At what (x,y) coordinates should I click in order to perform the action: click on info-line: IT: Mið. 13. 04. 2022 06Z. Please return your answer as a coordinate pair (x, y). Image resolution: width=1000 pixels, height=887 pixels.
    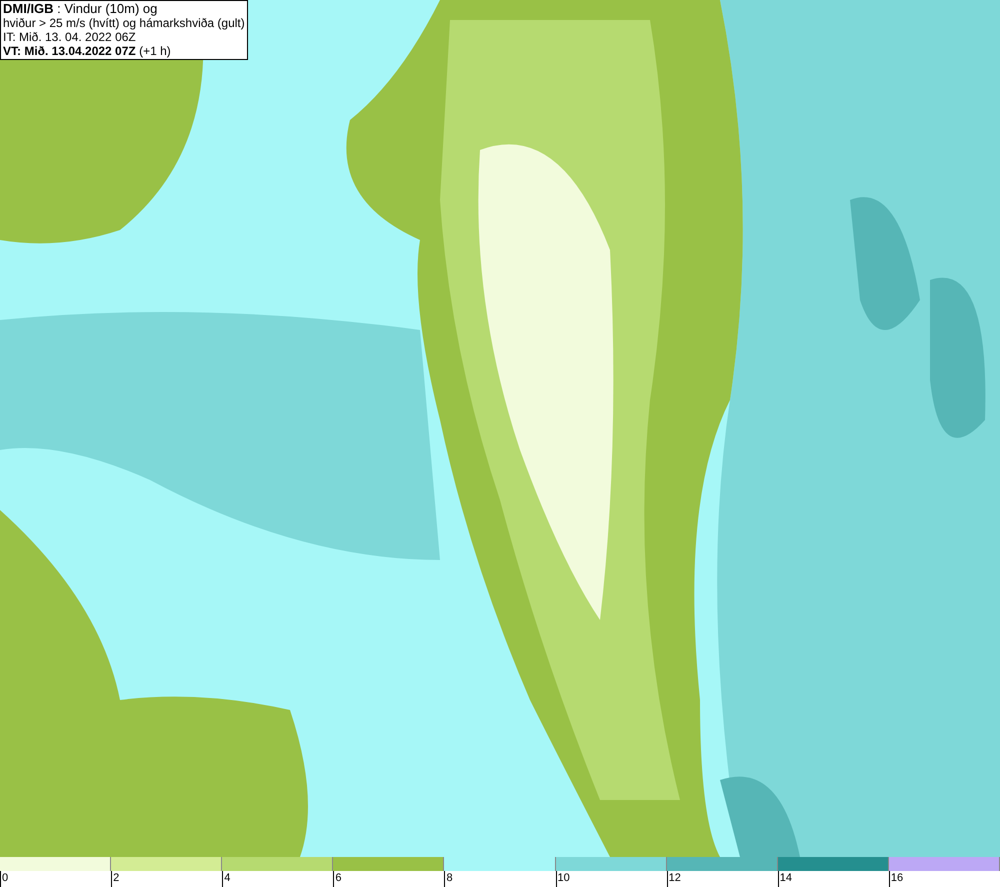
    Looking at the image, I should click on (70, 37).